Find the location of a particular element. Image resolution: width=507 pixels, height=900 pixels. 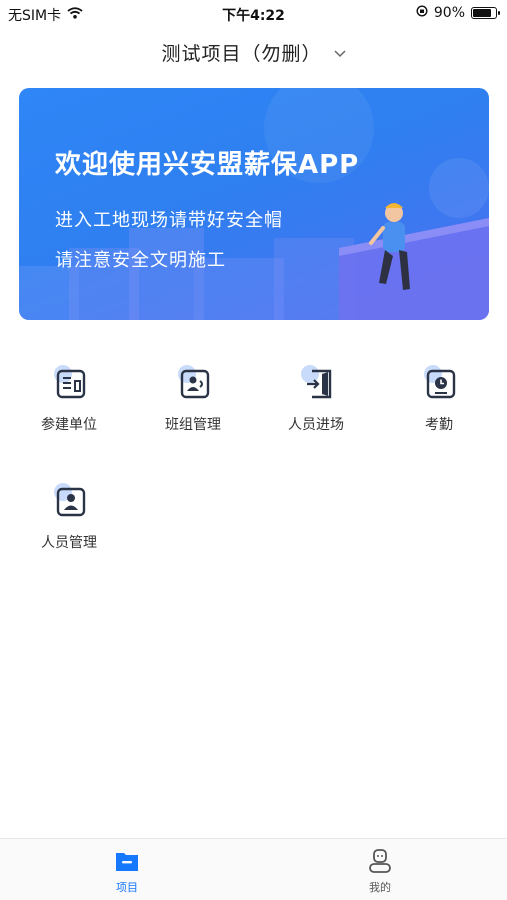

person-card-icon is located at coordinates (71, 502).